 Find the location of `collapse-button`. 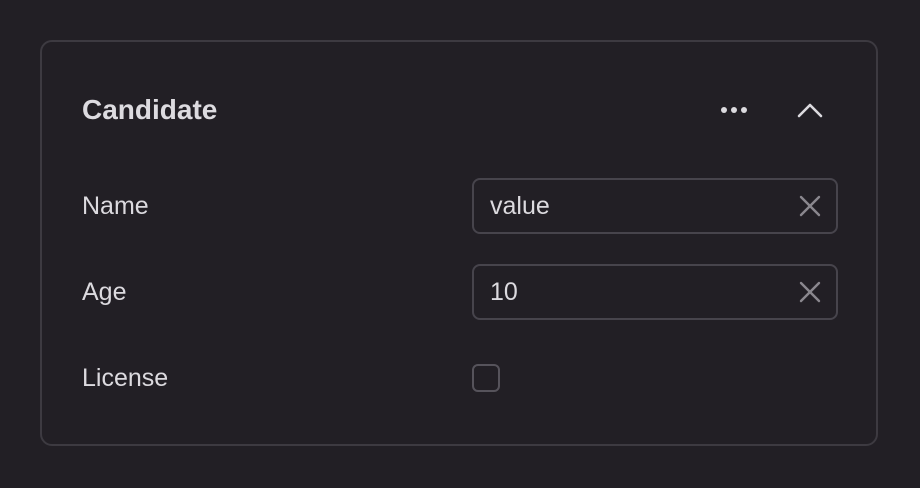

collapse-button is located at coordinates (810, 110).